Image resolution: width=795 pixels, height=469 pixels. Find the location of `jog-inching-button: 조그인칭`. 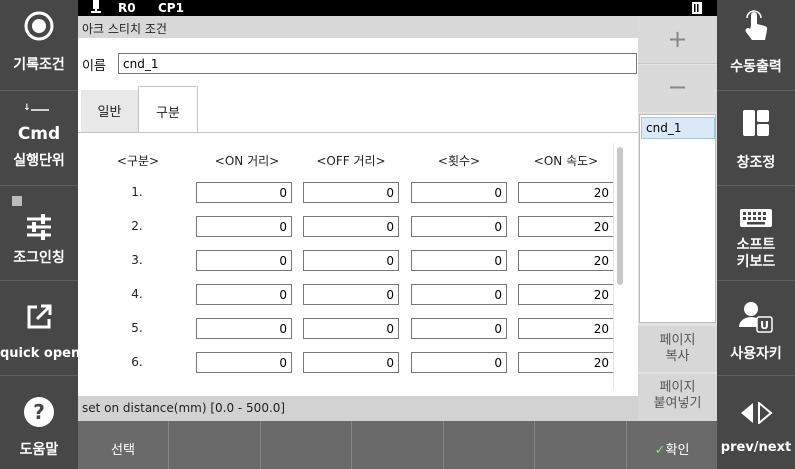

jog-inching-button: 조그인칭 is located at coordinates (39, 233).